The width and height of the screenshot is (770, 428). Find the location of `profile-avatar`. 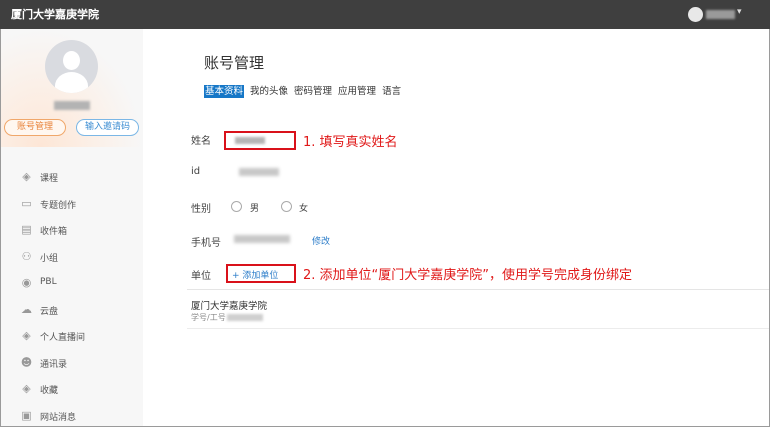

profile-avatar is located at coordinates (71, 66).